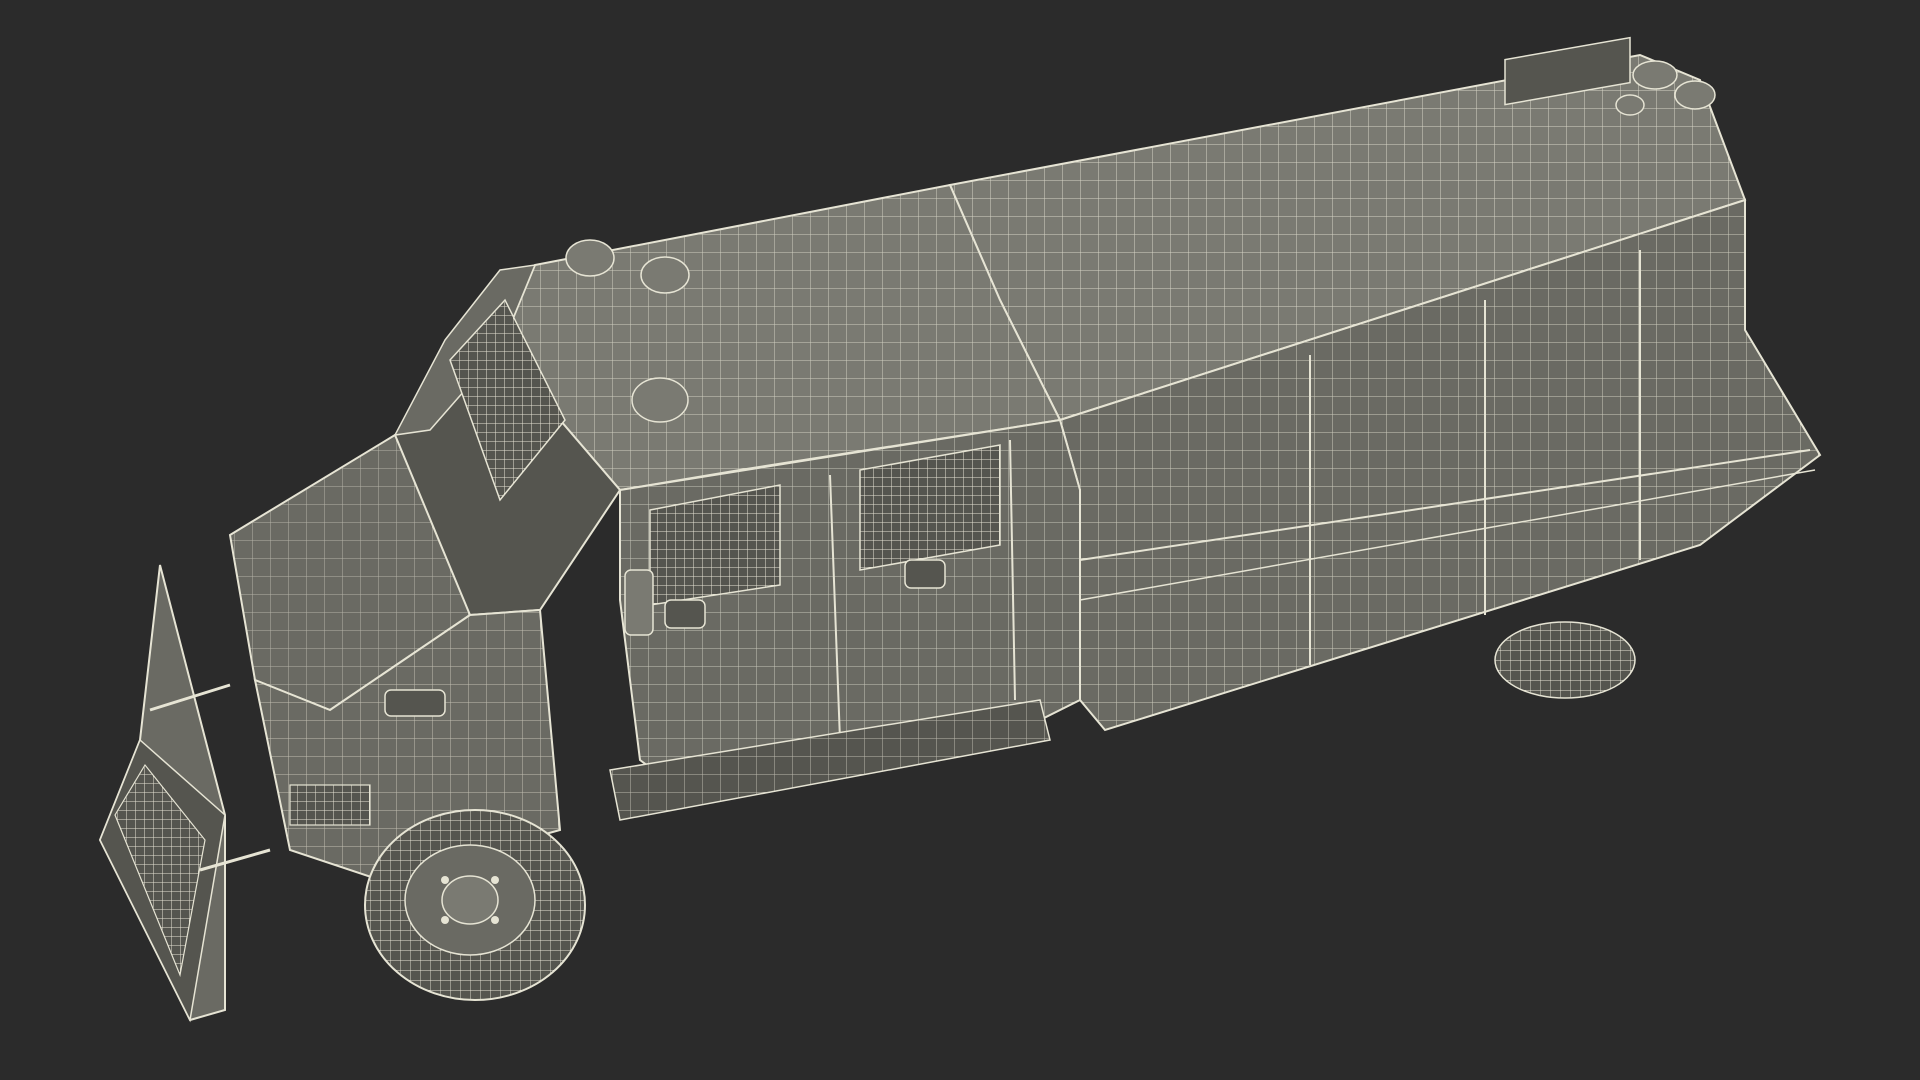 The image size is (1920, 1080). Describe the element at coordinates (639, 602) in the screenshot. I see `side-mirror` at that location.